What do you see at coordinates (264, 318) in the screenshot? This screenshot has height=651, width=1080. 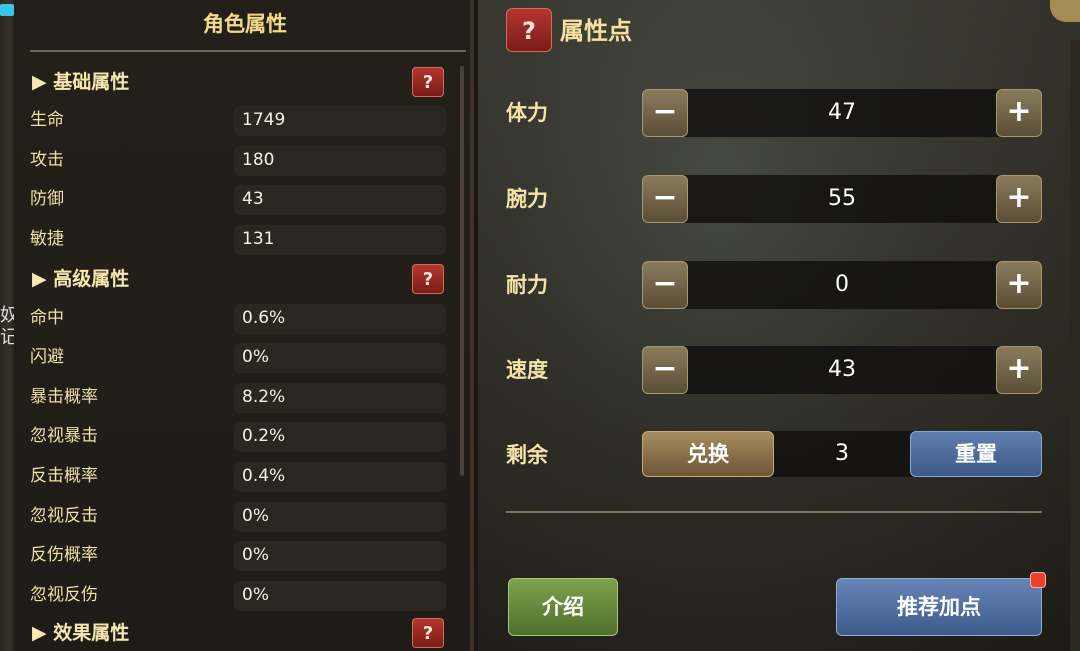 I see `stat-value: 0.6%` at bounding box center [264, 318].